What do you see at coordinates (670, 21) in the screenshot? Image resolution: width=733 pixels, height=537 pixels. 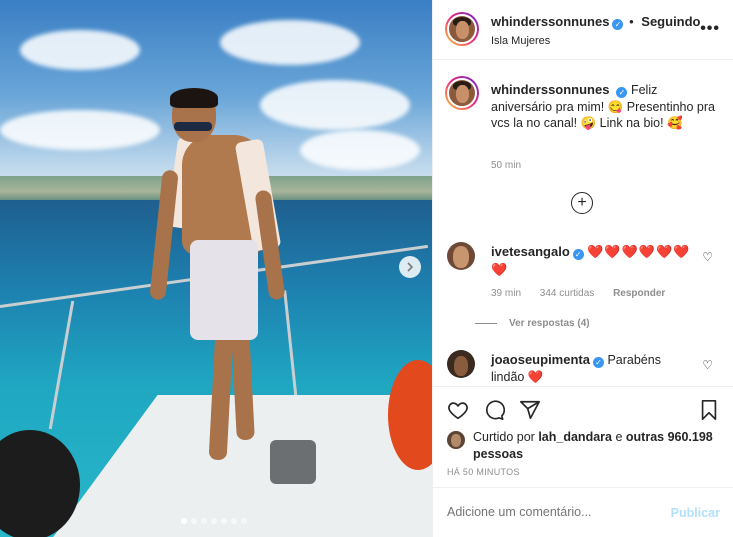 I see `following-button: Seguindo` at bounding box center [670, 21].